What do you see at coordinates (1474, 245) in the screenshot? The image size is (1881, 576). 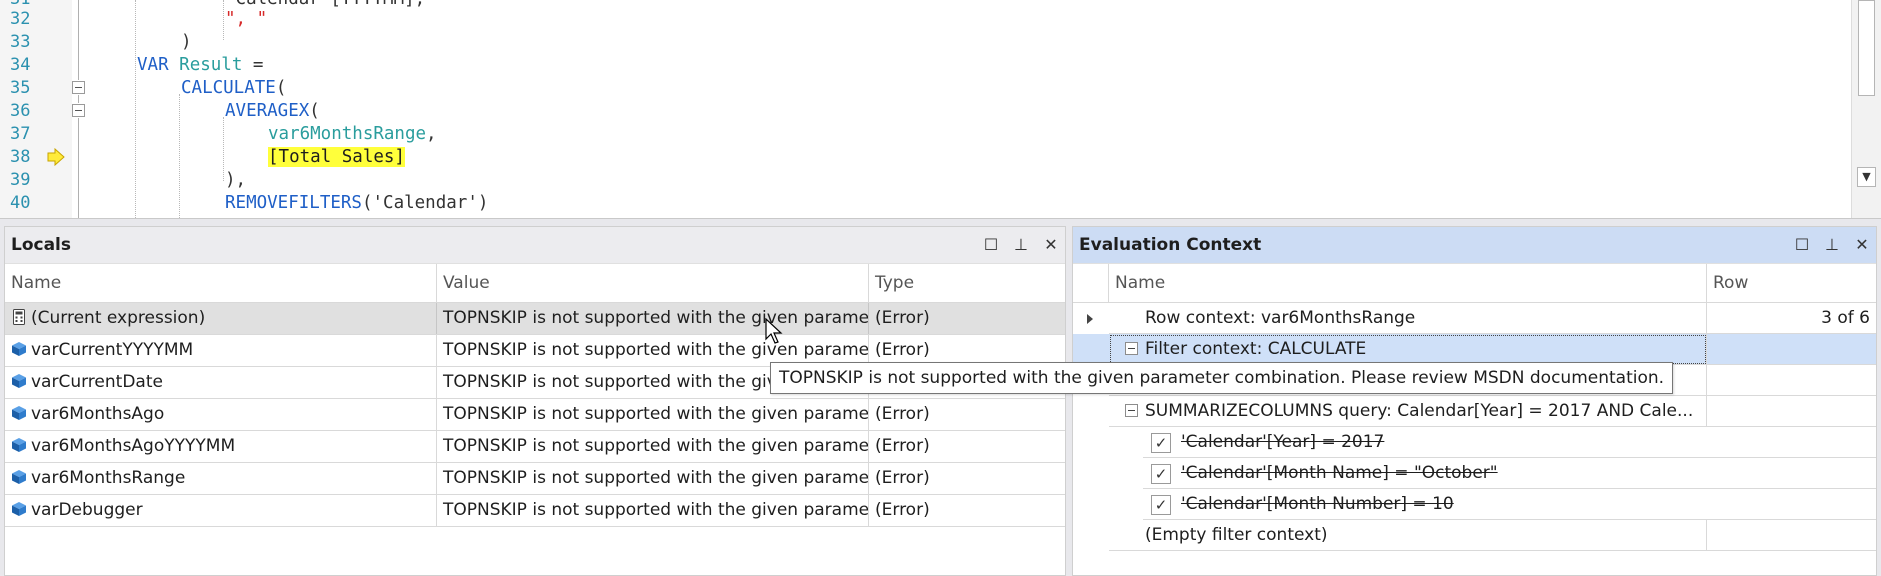 I see `evaluation-context-header: Evaluation Context ☐ ⊥ ✕` at bounding box center [1474, 245].